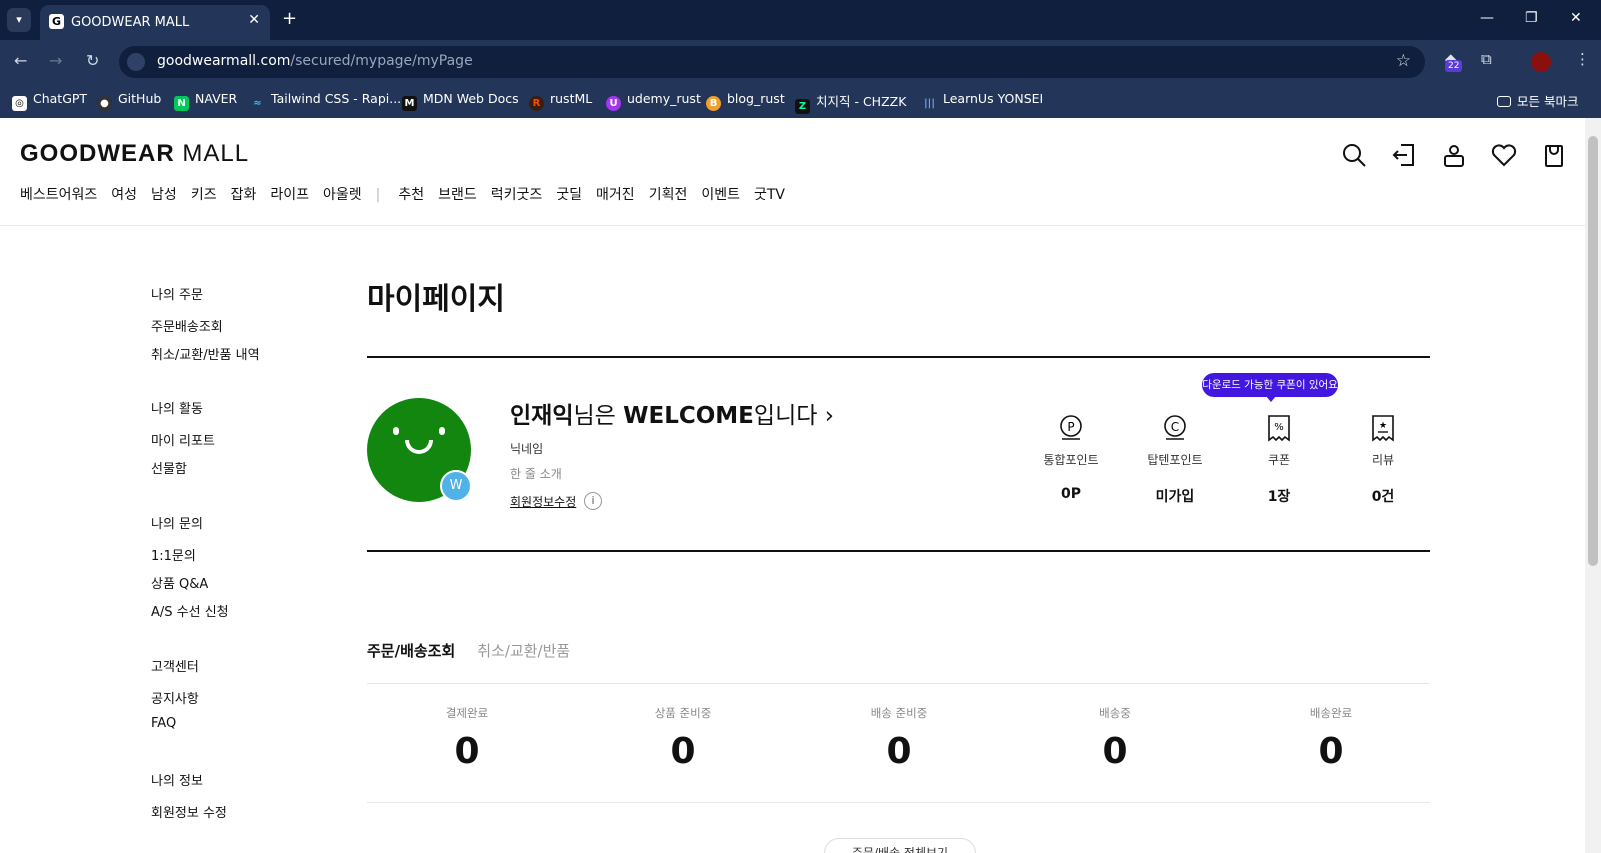 The height and width of the screenshot is (853, 1601). I want to click on tab-favicon: G, so click(56, 21).